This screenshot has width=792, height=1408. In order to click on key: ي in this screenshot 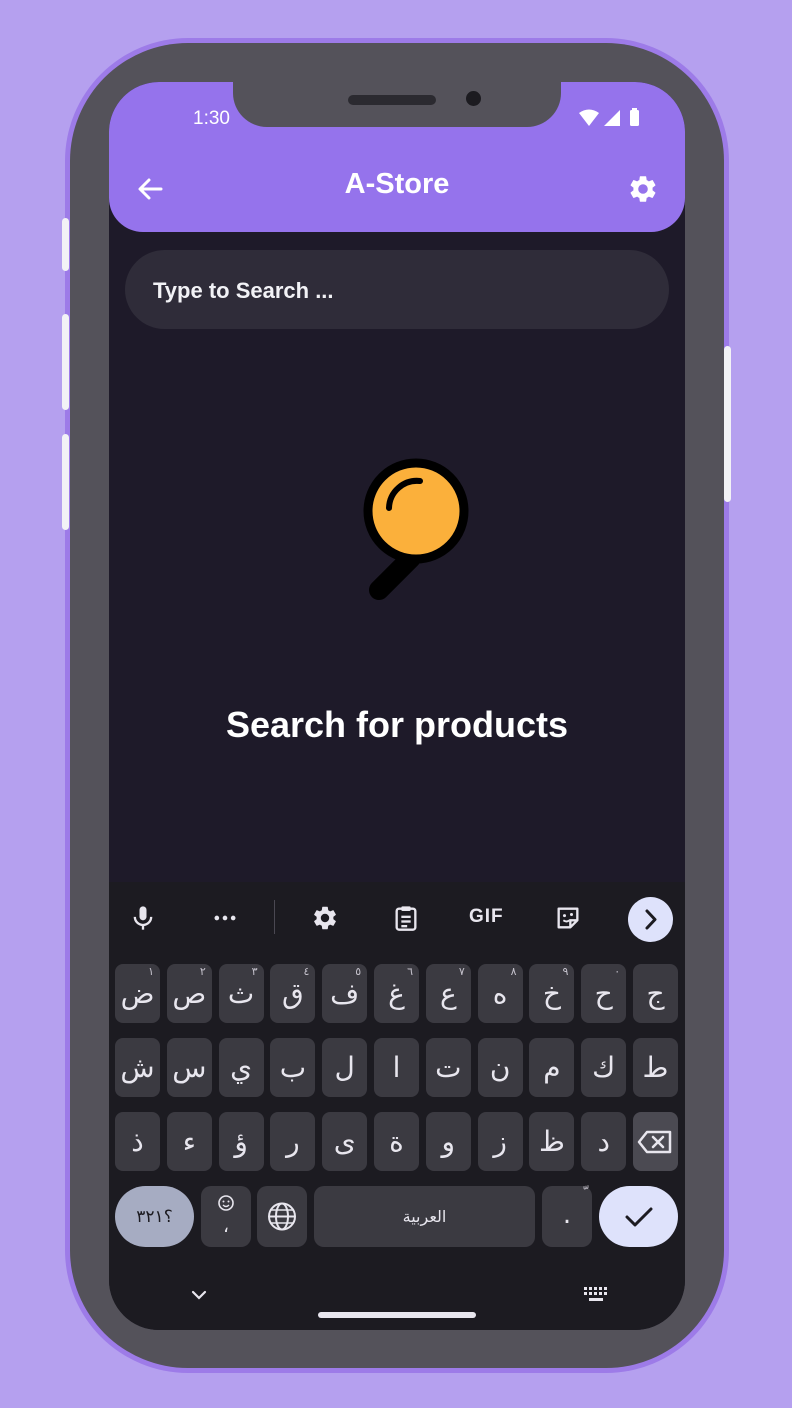, I will do `click(241, 1067)`.